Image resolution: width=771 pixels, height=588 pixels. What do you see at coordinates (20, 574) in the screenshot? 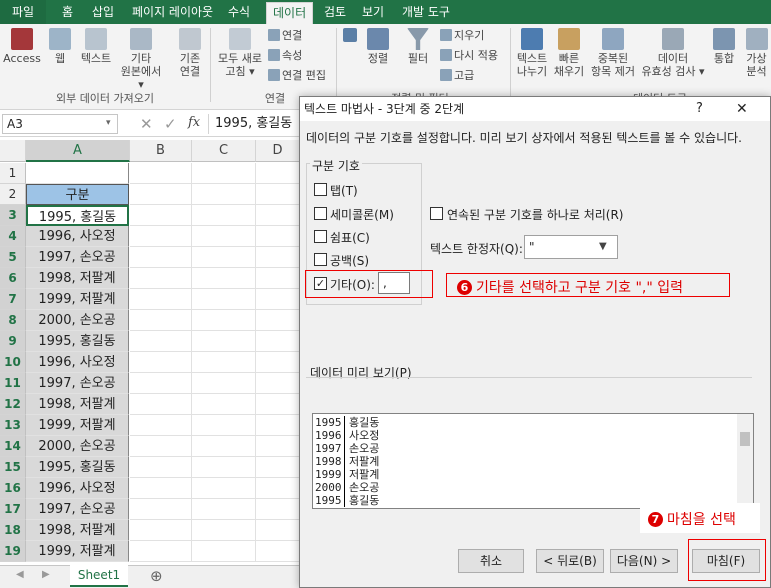
I see `scroll-left-icon: ◀` at bounding box center [20, 574].